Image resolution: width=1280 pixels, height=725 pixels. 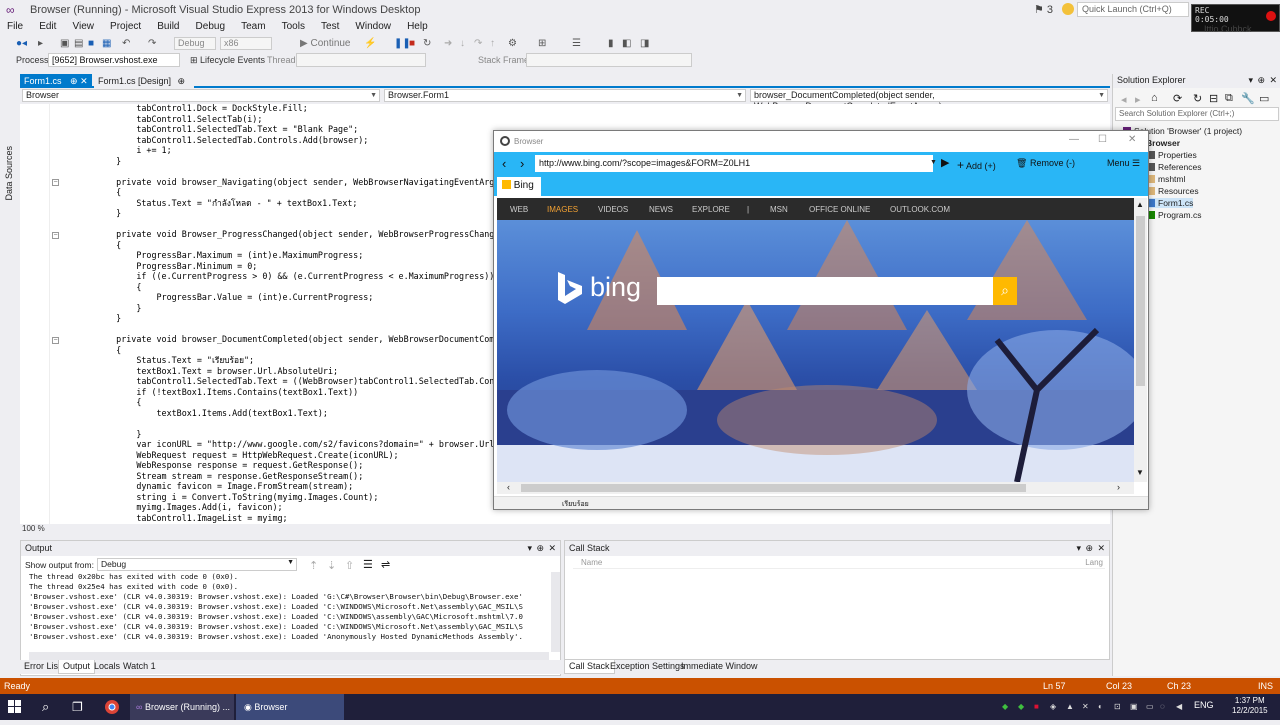 What do you see at coordinates (1124, 99) in the screenshot?
I see `back-icon: ◂` at bounding box center [1124, 99].